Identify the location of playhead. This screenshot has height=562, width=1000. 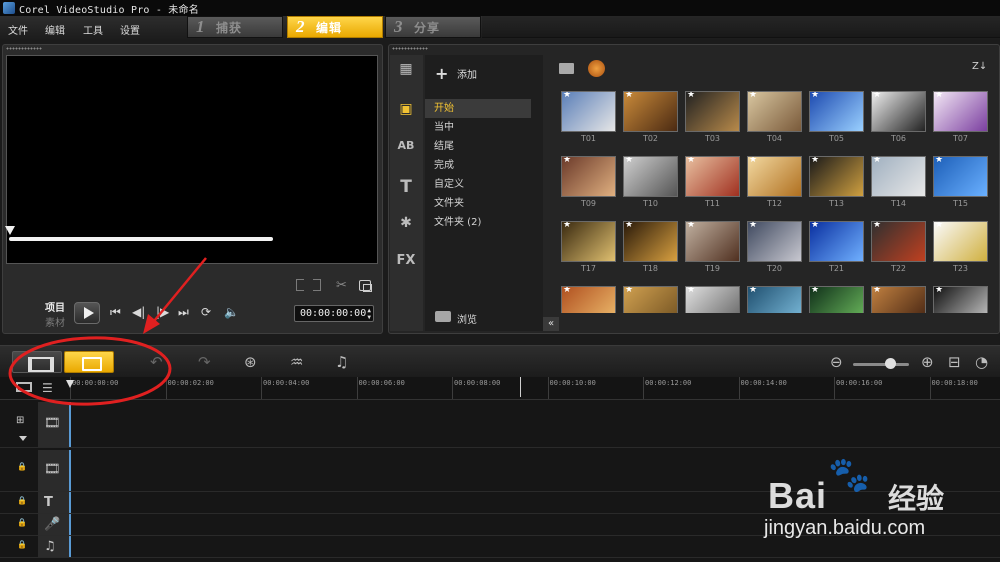
(520, 387).